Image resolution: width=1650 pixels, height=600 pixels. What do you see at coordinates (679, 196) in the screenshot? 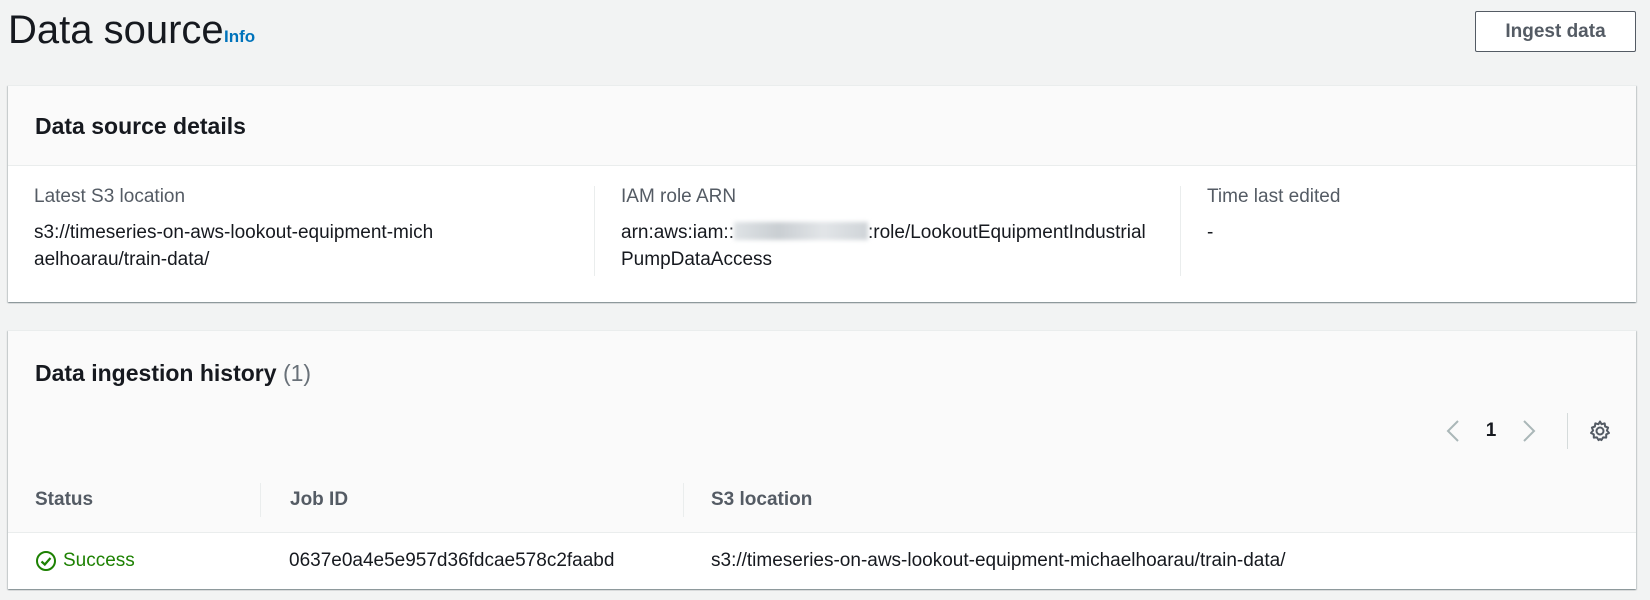
I see `iam-role-label: IAM role ARN` at bounding box center [679, 196].